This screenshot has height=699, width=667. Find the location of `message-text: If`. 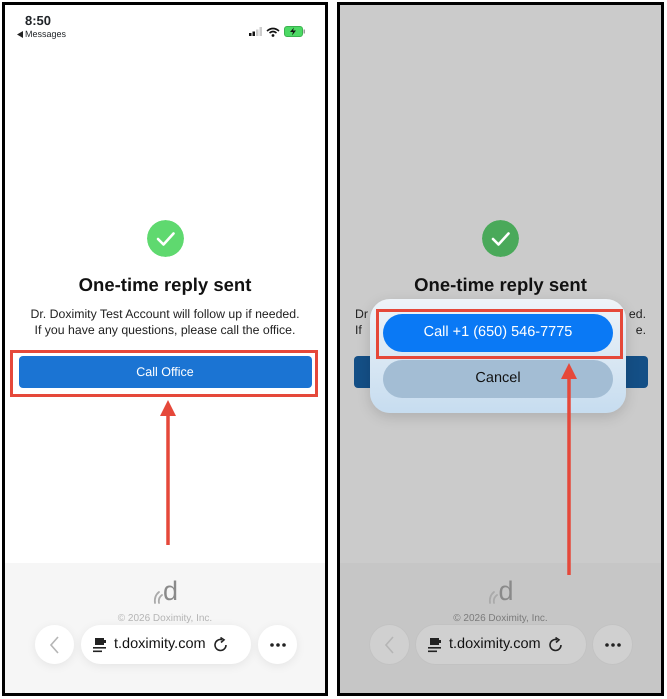

message-text: If is located at coordinates (358, 330).